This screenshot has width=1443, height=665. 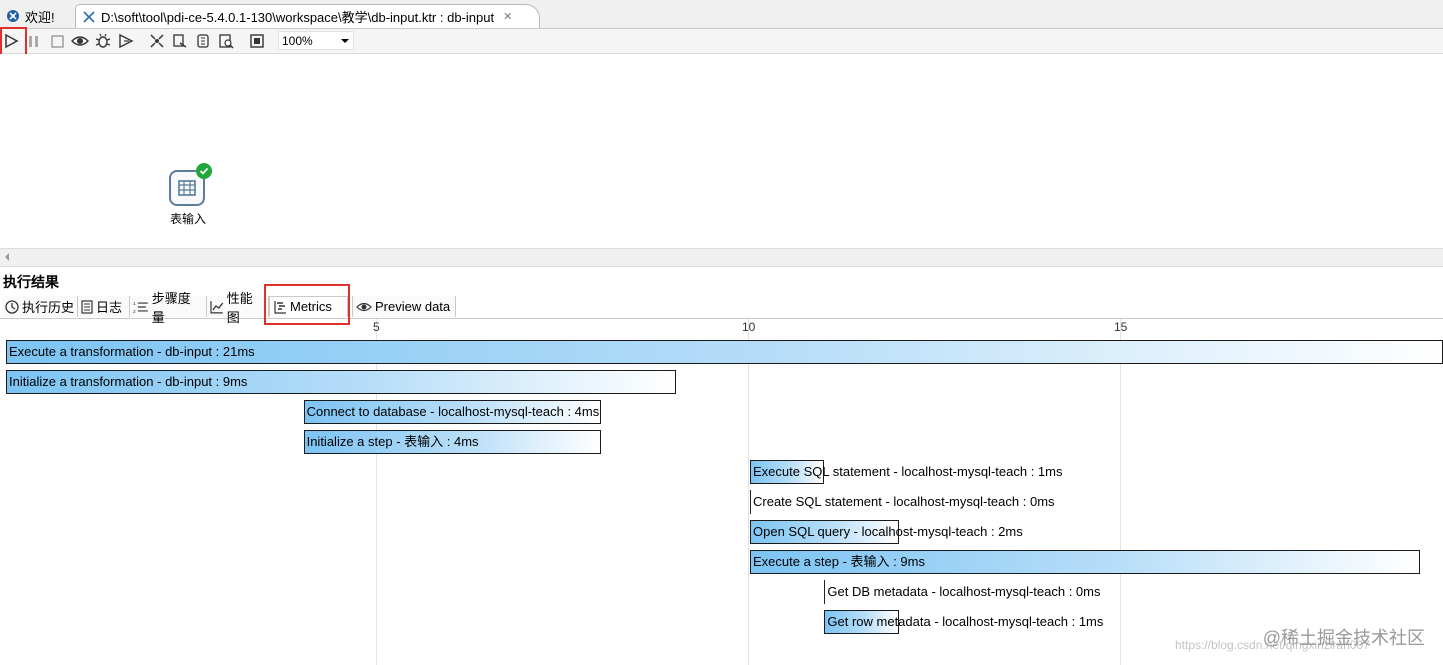 What do you see at coordinates (413, 306) in the screenshot?
I see `tab-label: Preview data` at bounding box center [413, 306].